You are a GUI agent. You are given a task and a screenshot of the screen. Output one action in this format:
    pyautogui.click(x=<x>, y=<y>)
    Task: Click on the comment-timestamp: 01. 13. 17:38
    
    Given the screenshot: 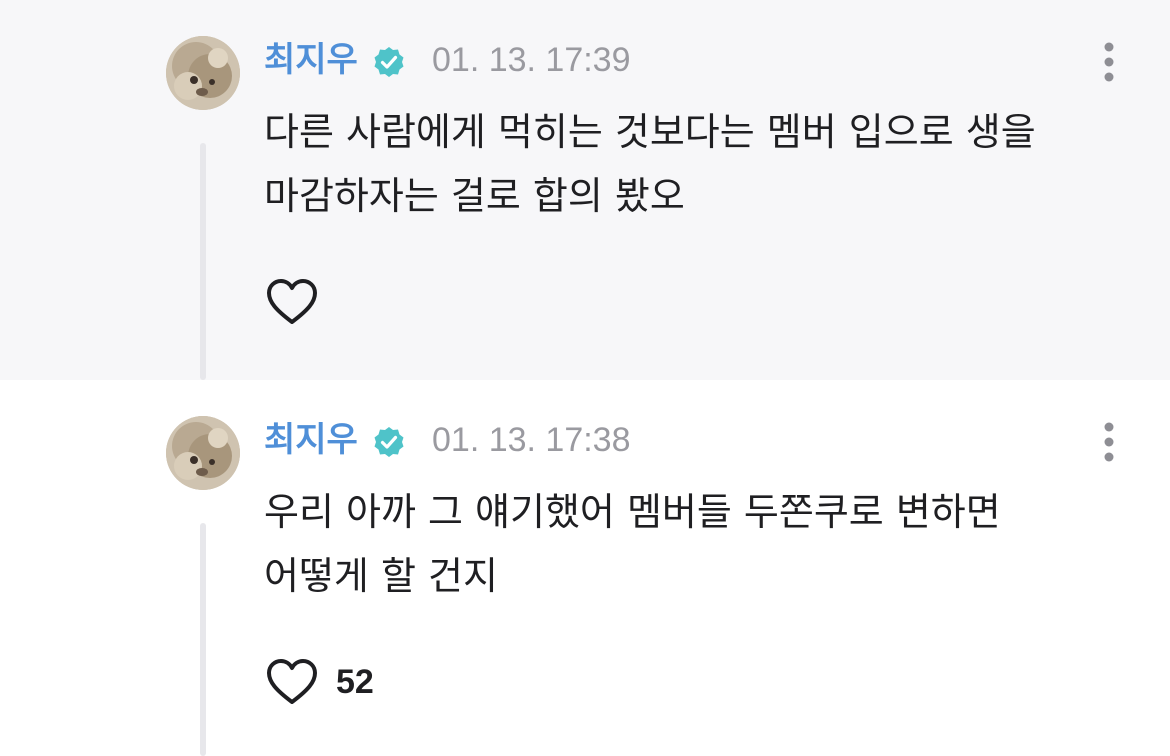 What is the action you would take?
    pyautogui.click(x=531, y=440)
    